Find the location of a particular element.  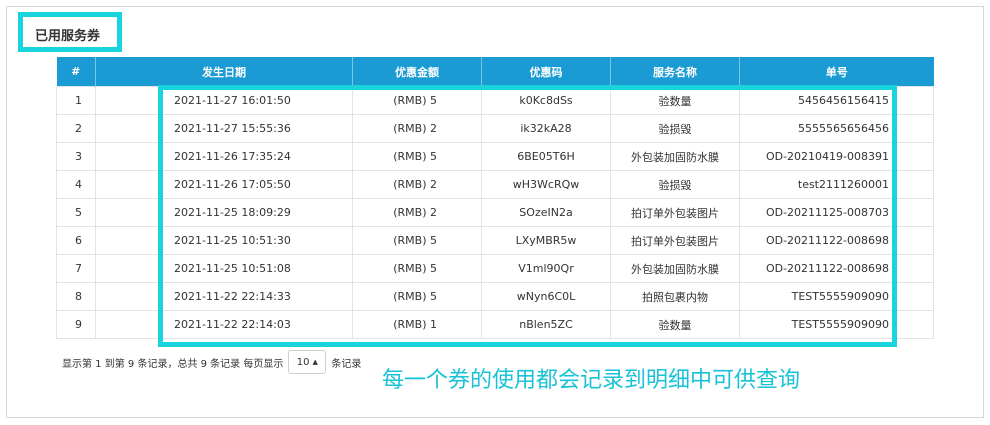

cell-code: nBlen5ZC is located at coordinates (546, 324).